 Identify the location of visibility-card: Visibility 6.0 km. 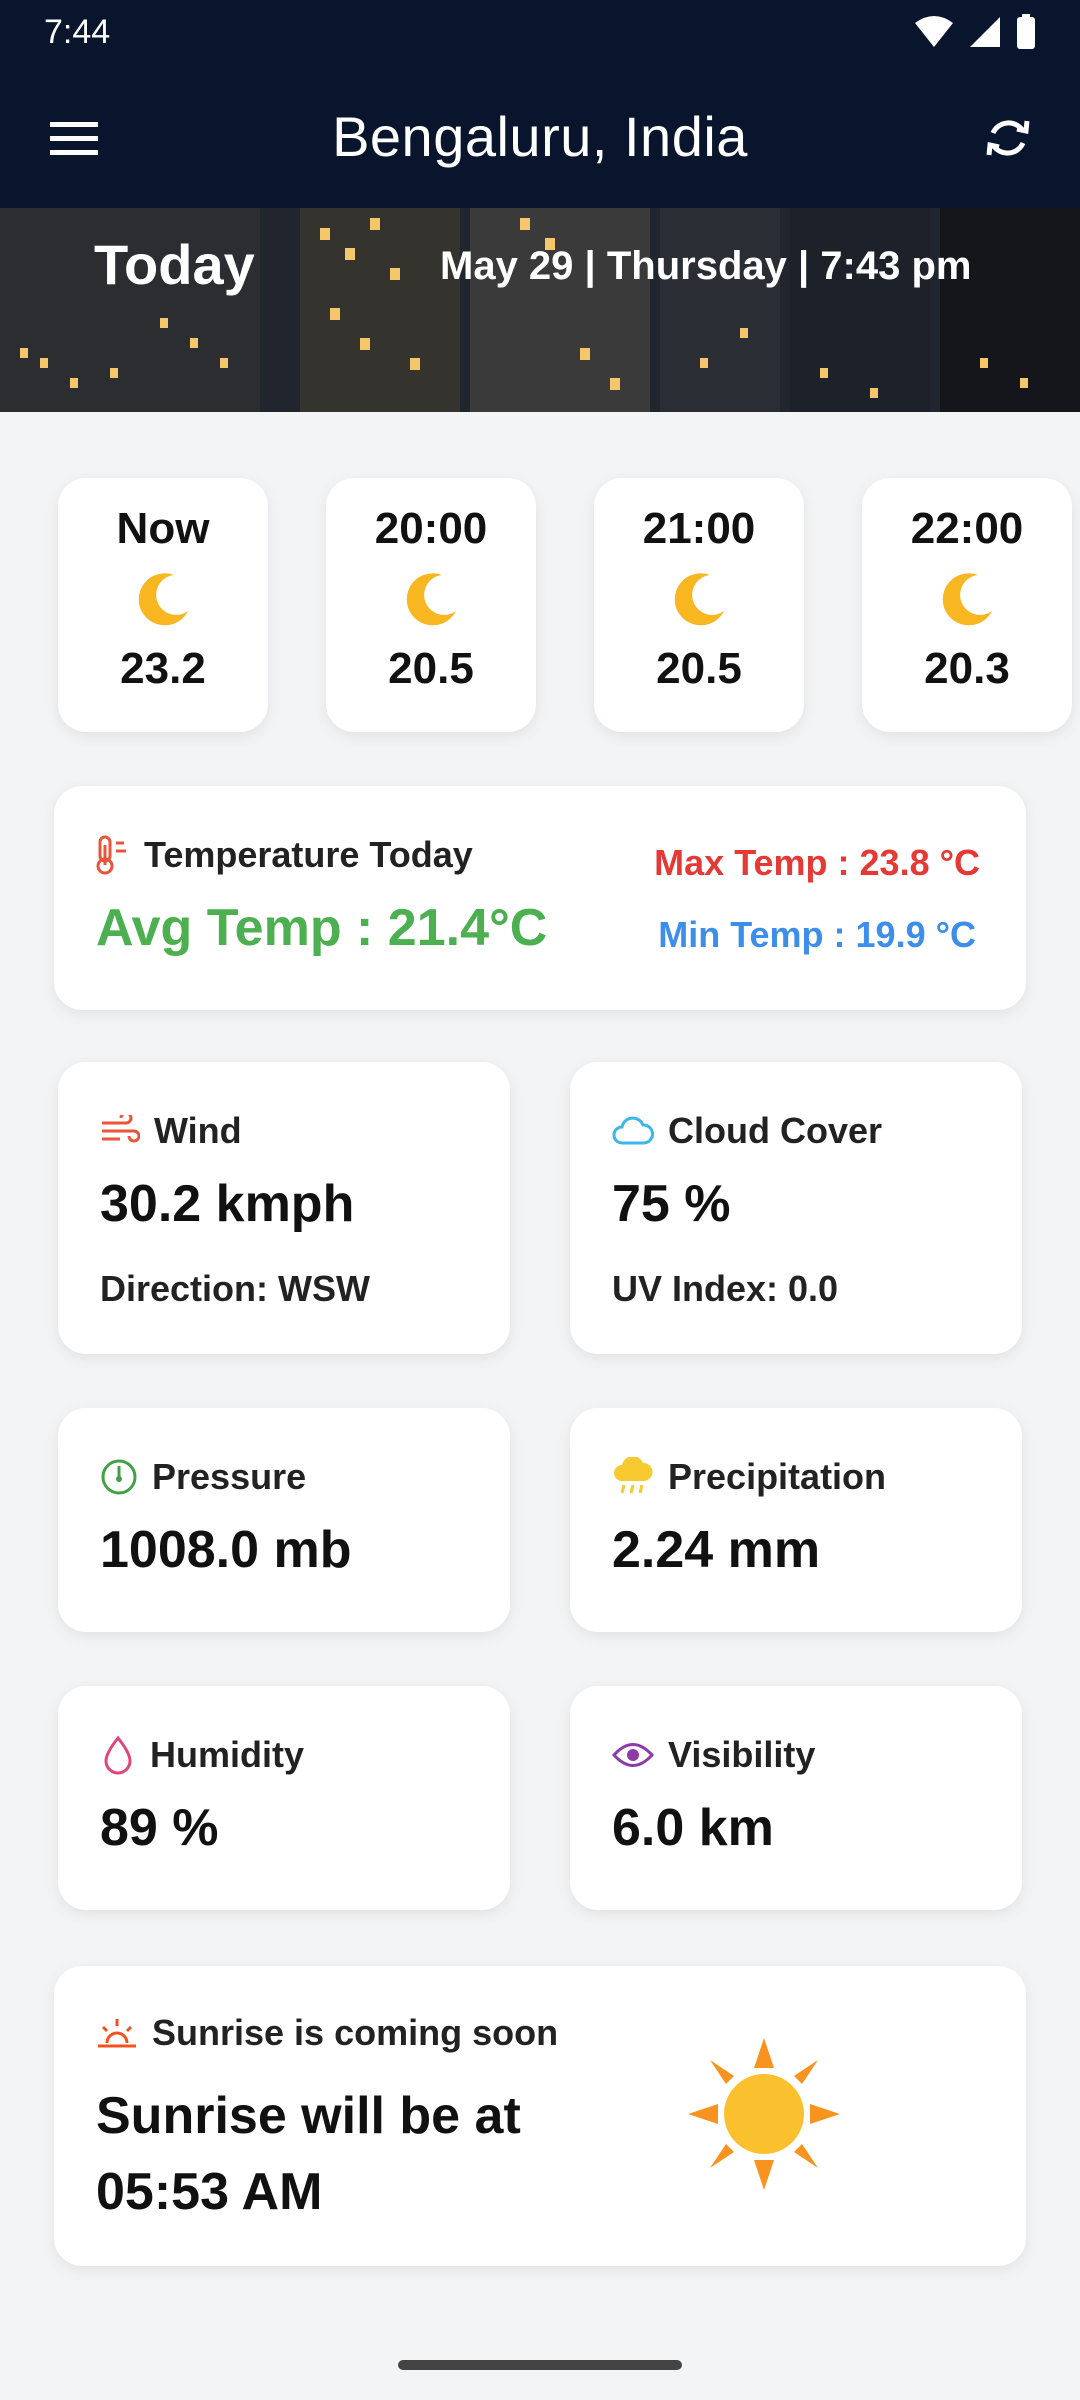
(796, 1798).